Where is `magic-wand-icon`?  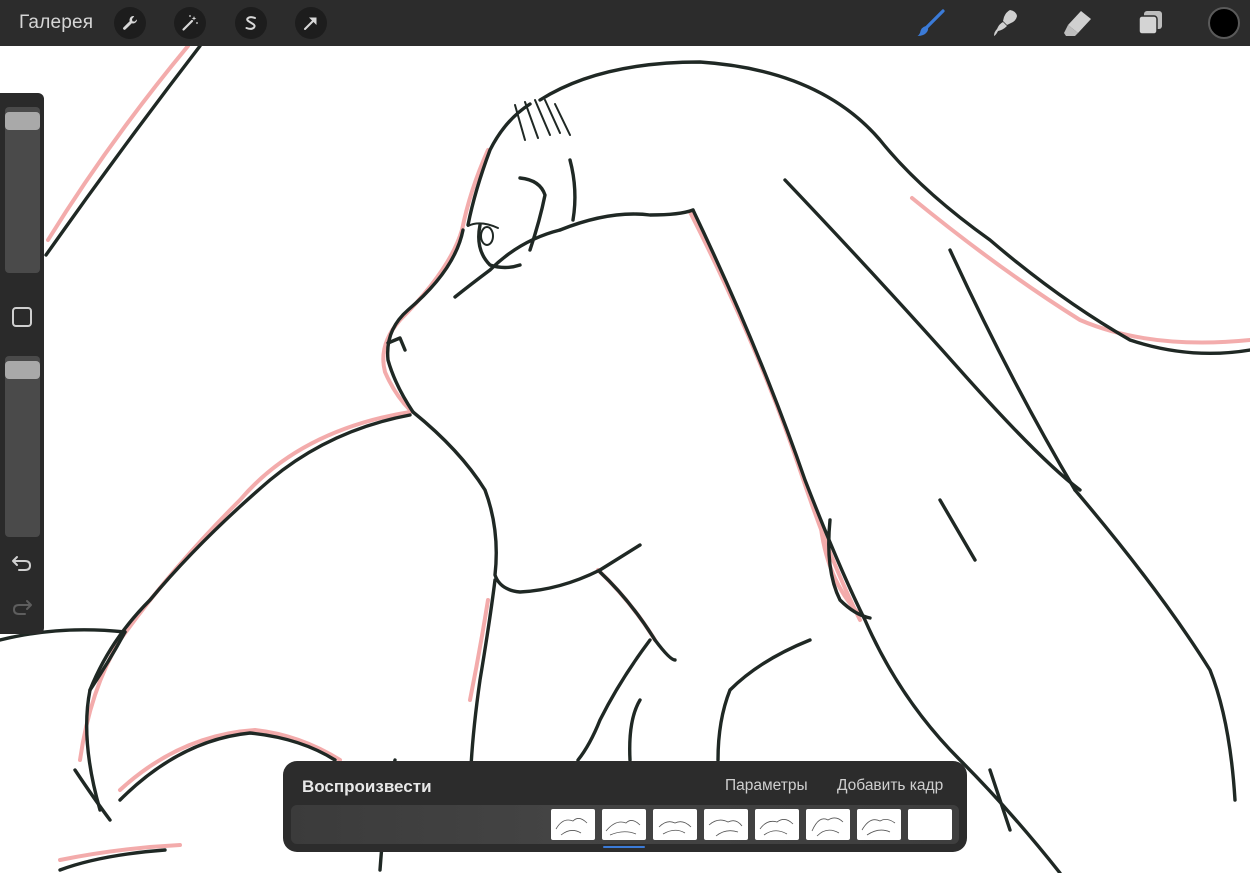
magic-wand-icon is located at coordinates (190, 23).